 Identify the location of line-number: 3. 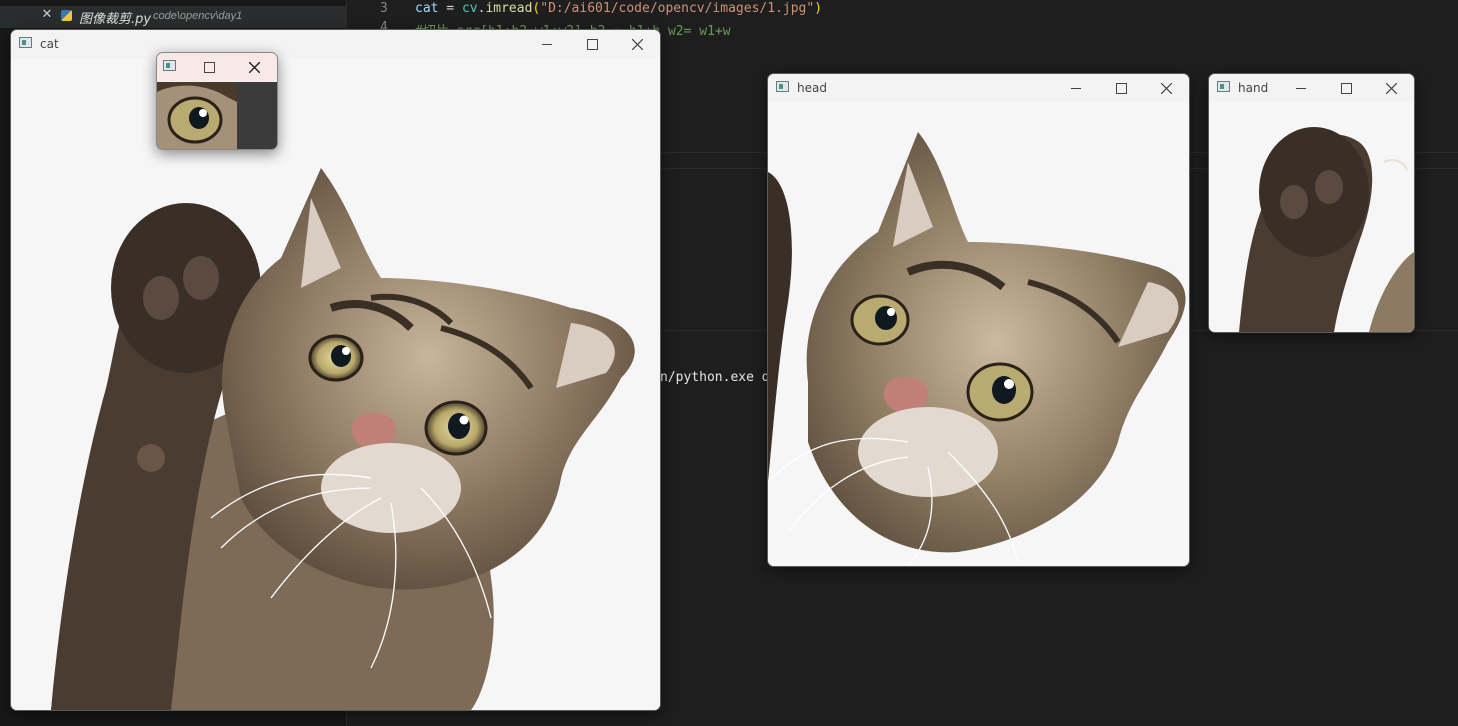
(384, 8).